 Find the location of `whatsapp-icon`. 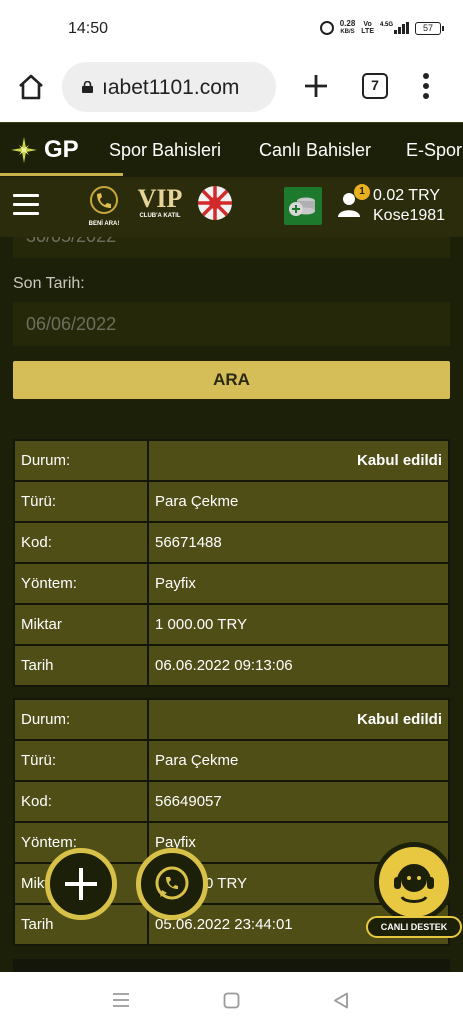

whatsapp-icon is located at coordinates (172, 883).